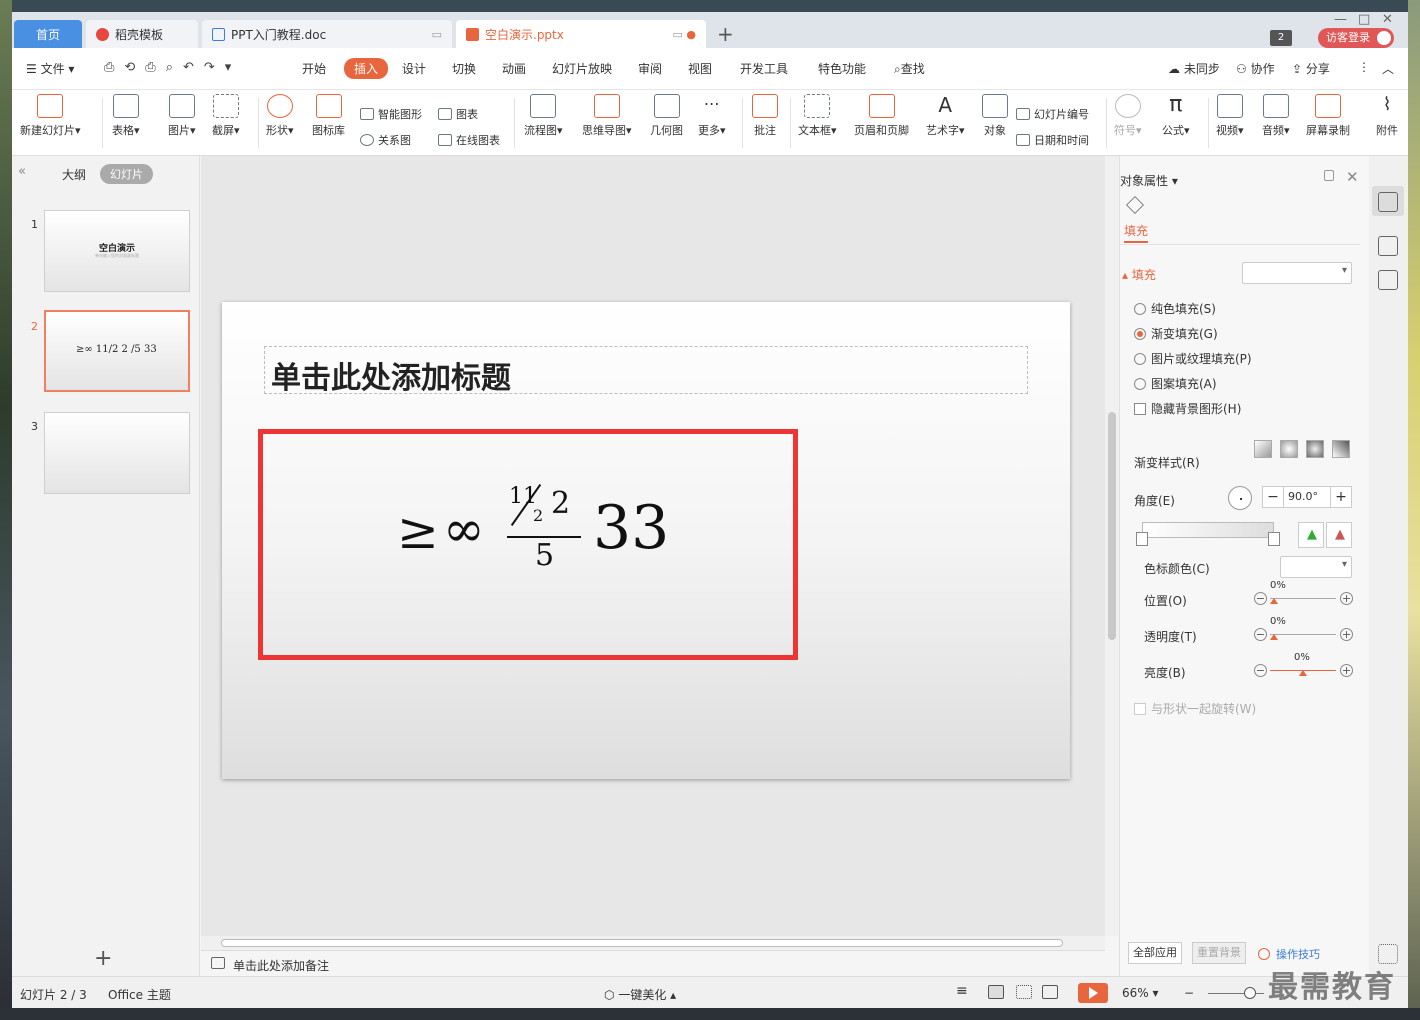 The width and height of the screenshot is (1420, 1020). What do you see at coordinates (469, 140) in the screenshot?
I see `online-chart-button: 在线图表` at bounding box center [469, 140].